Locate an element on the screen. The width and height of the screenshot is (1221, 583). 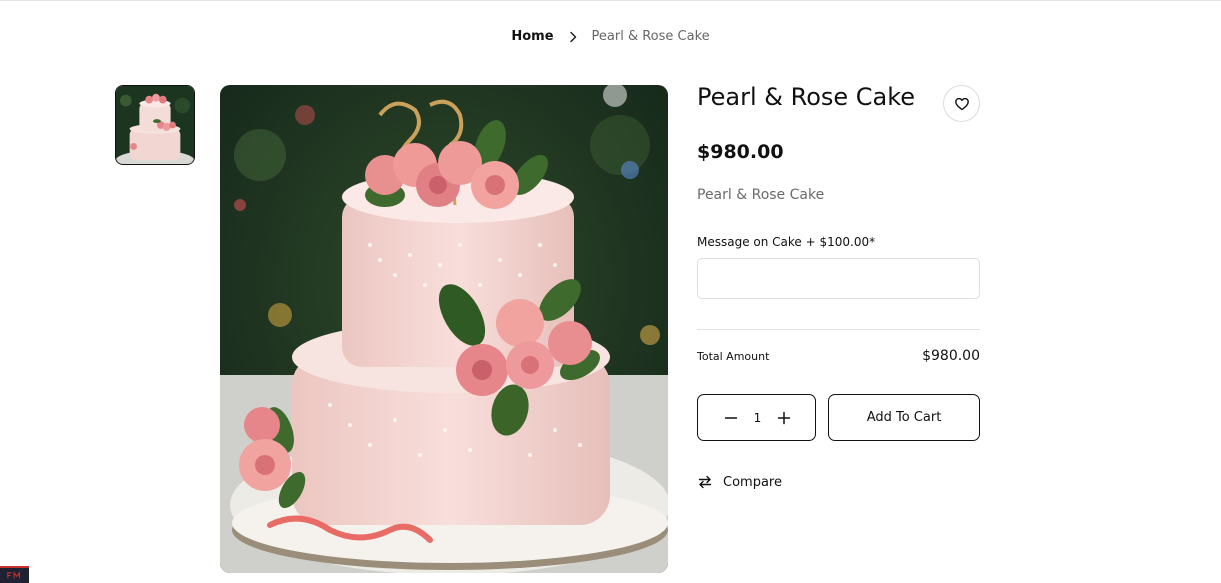
compare-label: Compare is located at coordinates (752, 482).